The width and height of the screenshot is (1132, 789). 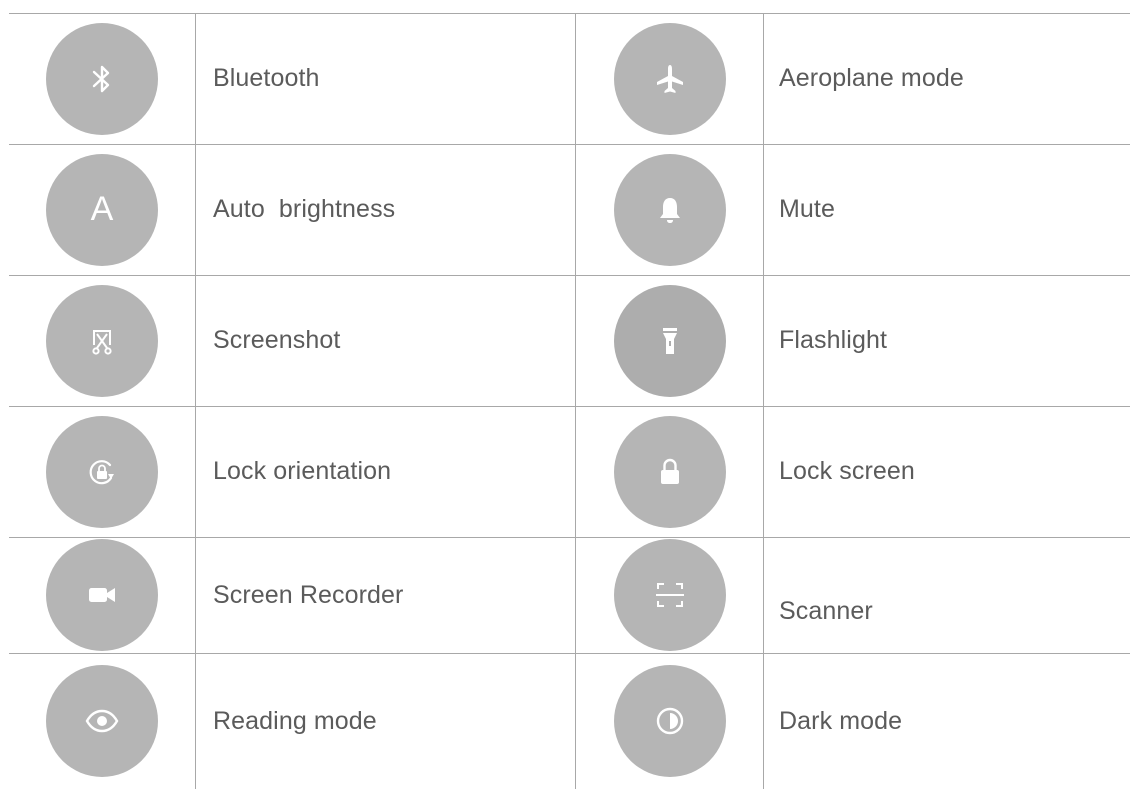 I want to click on table-cell-label: Auto brightness, so click(x=393, y=209).